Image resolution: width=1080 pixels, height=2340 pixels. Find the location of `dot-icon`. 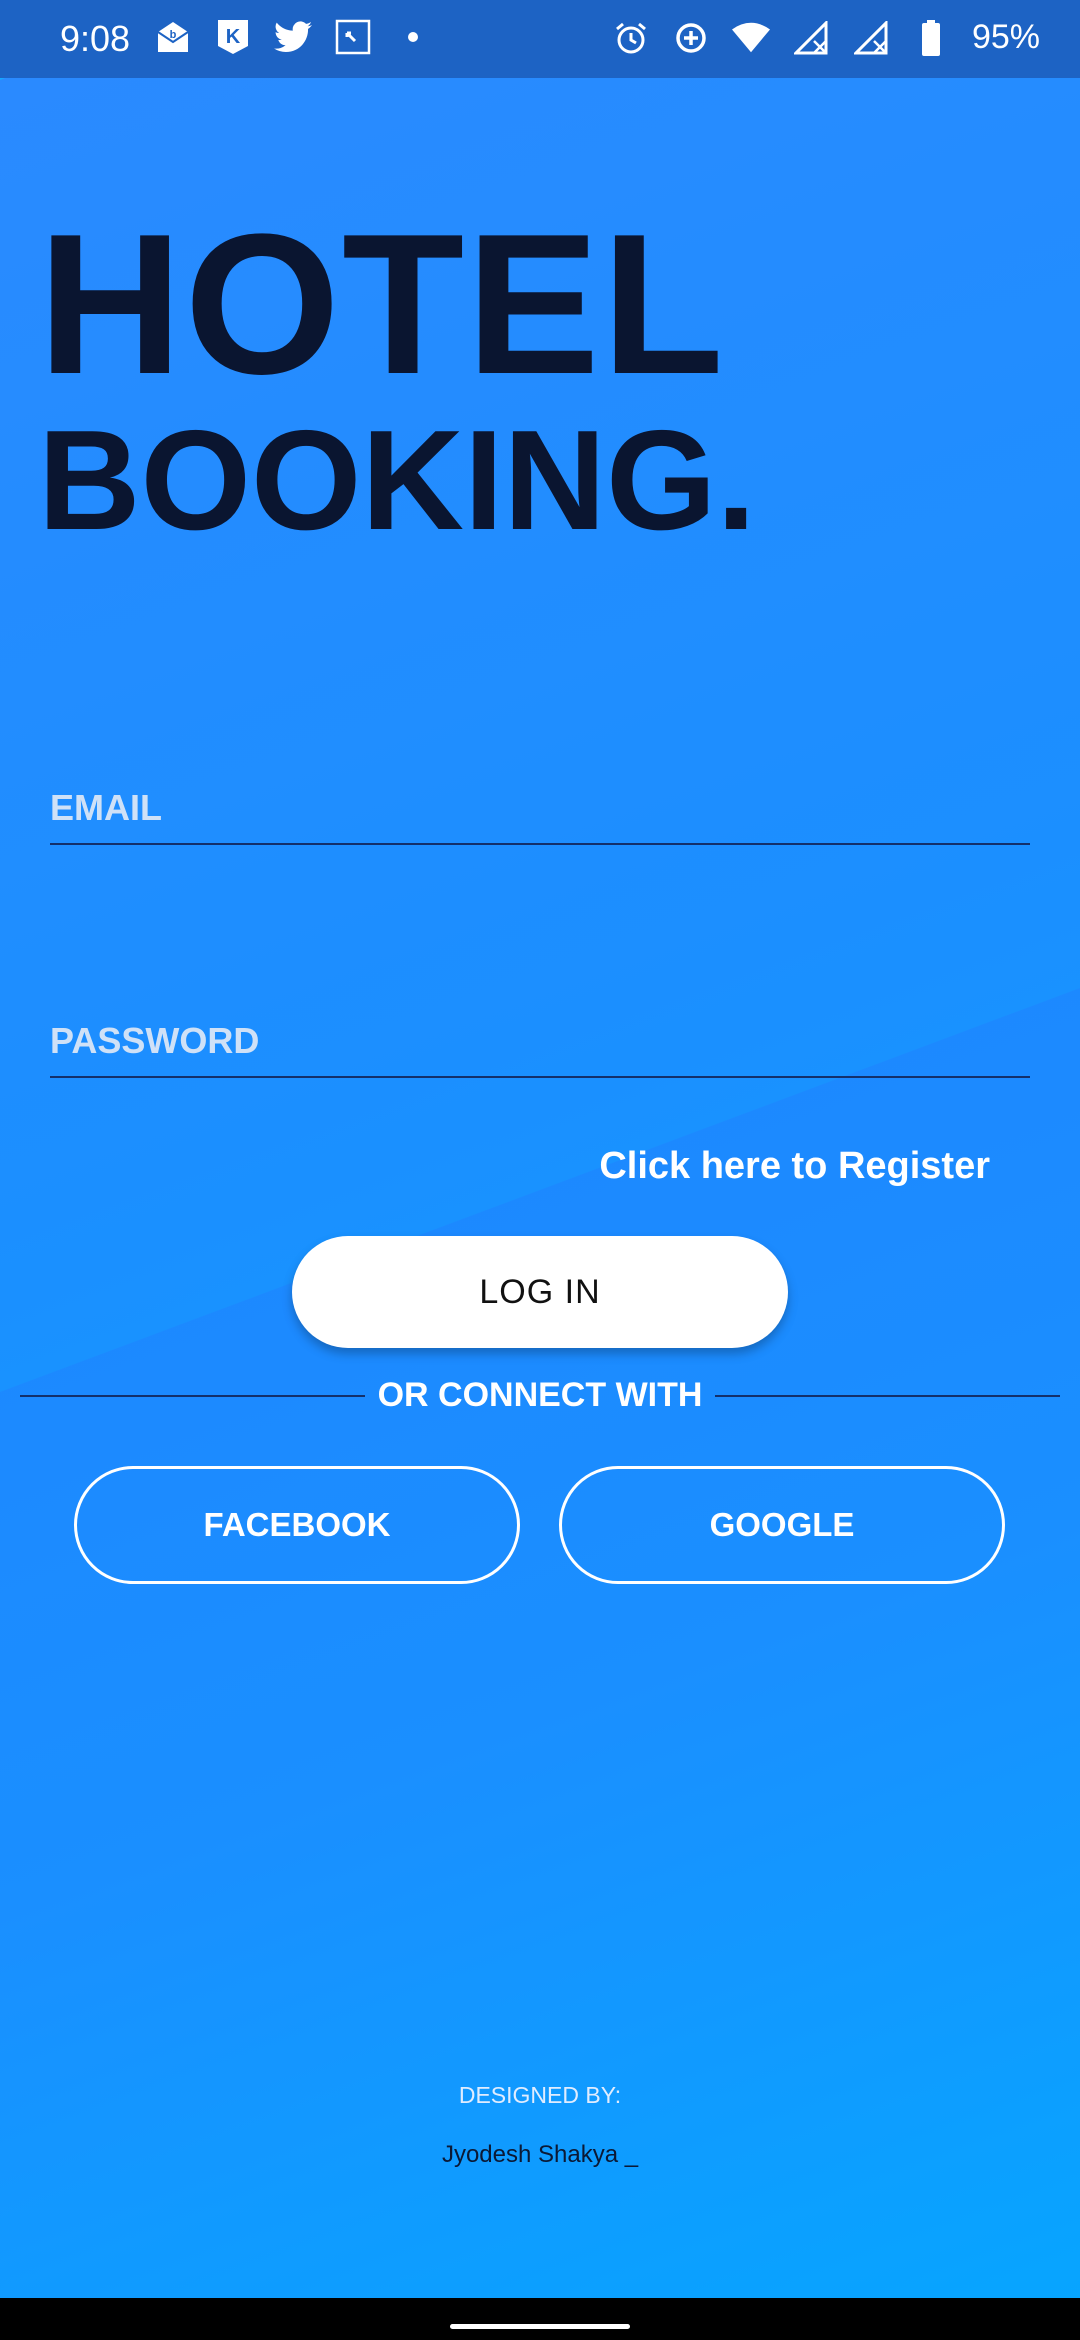

dot-icon is located at coordinates (413, 37).